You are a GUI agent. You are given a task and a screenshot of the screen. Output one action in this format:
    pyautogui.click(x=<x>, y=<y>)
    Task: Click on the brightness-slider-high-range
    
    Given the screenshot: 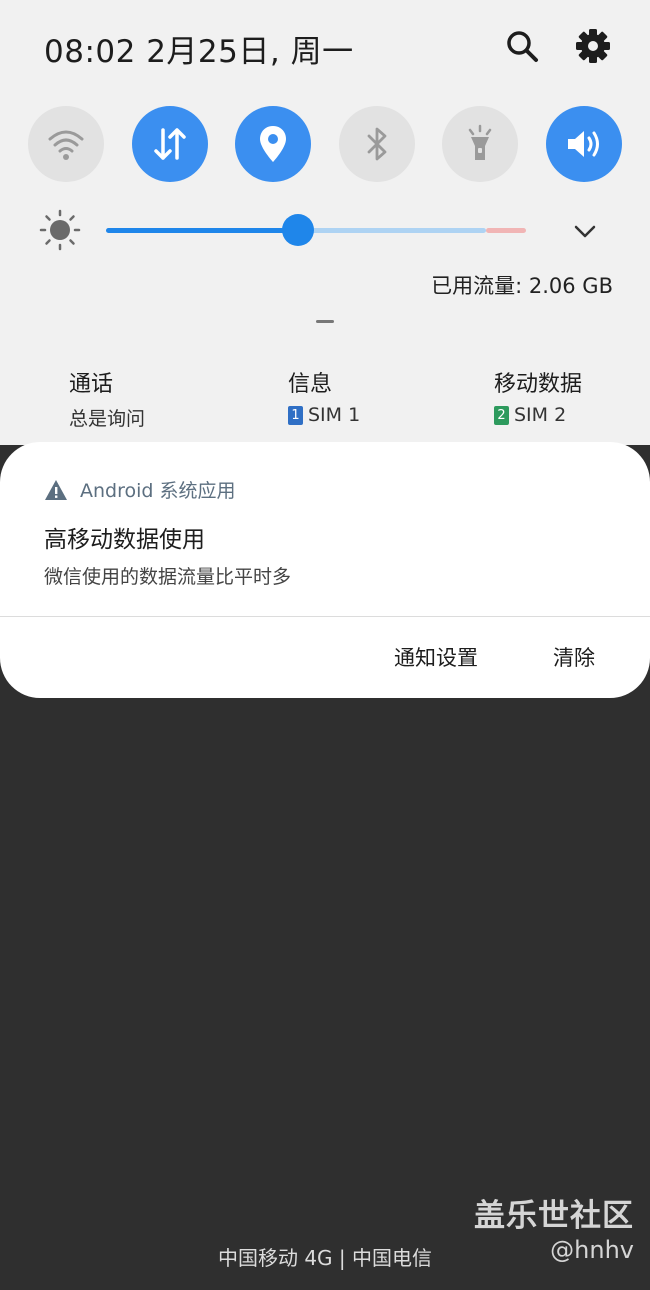 What is the action you would take?
    pyautogui.click(x=506, y=230)
    